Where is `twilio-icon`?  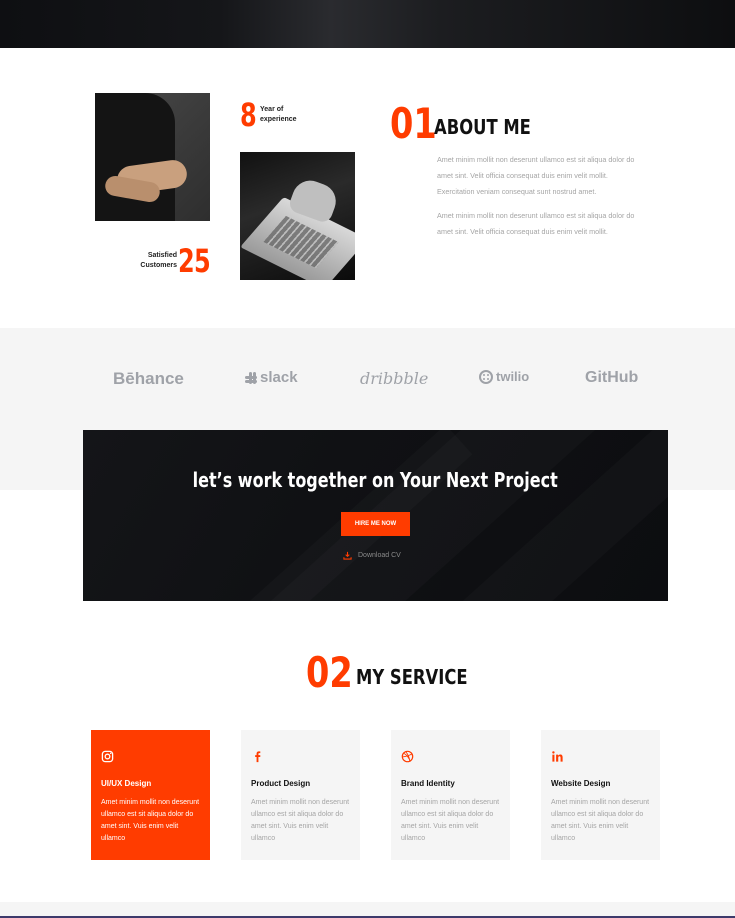
twilio-icon is located at coordinates (486, 376).